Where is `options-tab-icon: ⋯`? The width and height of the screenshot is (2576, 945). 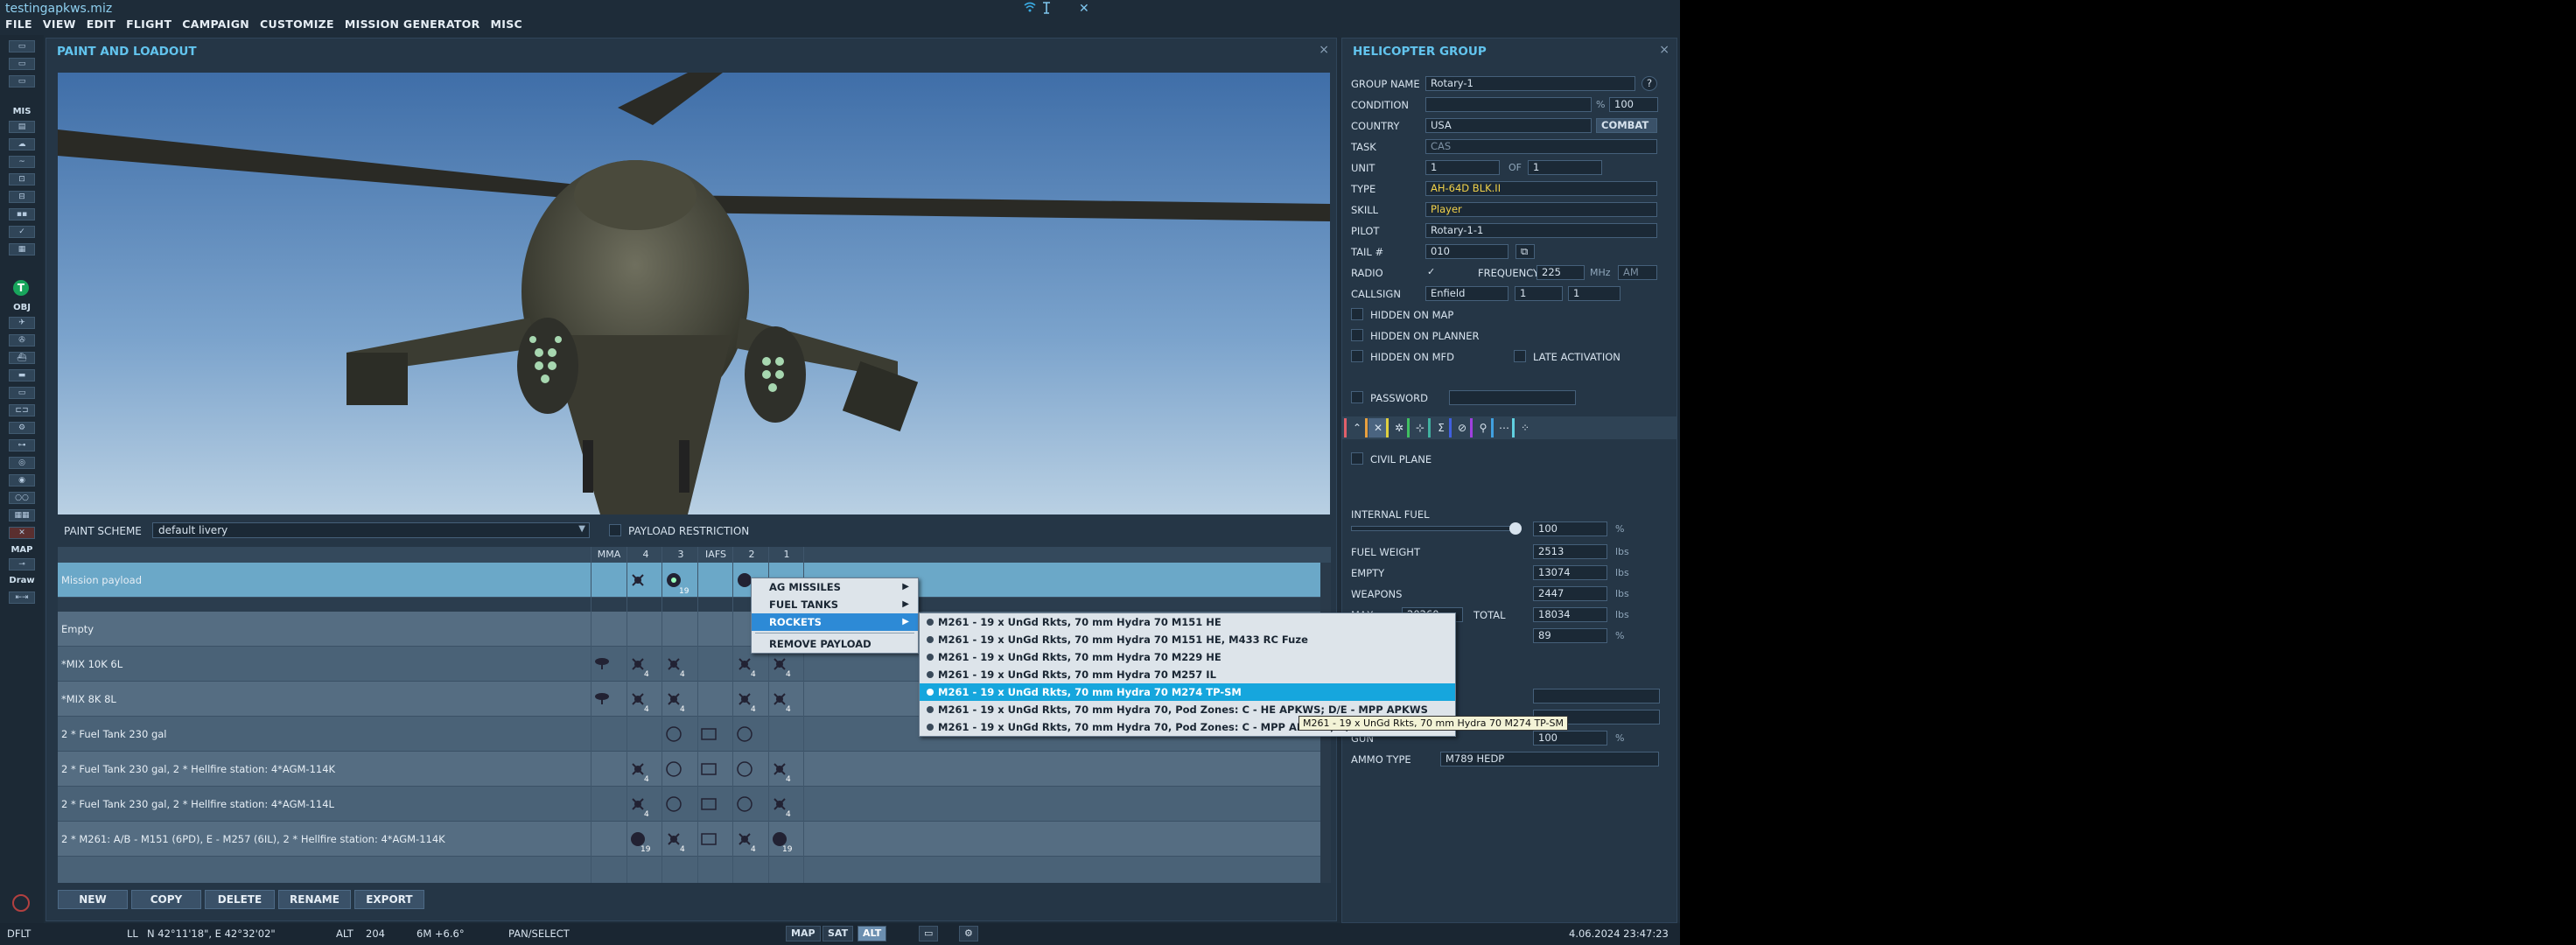
options-tab-icon: ⋯ is located at coordinates (1502, 428).